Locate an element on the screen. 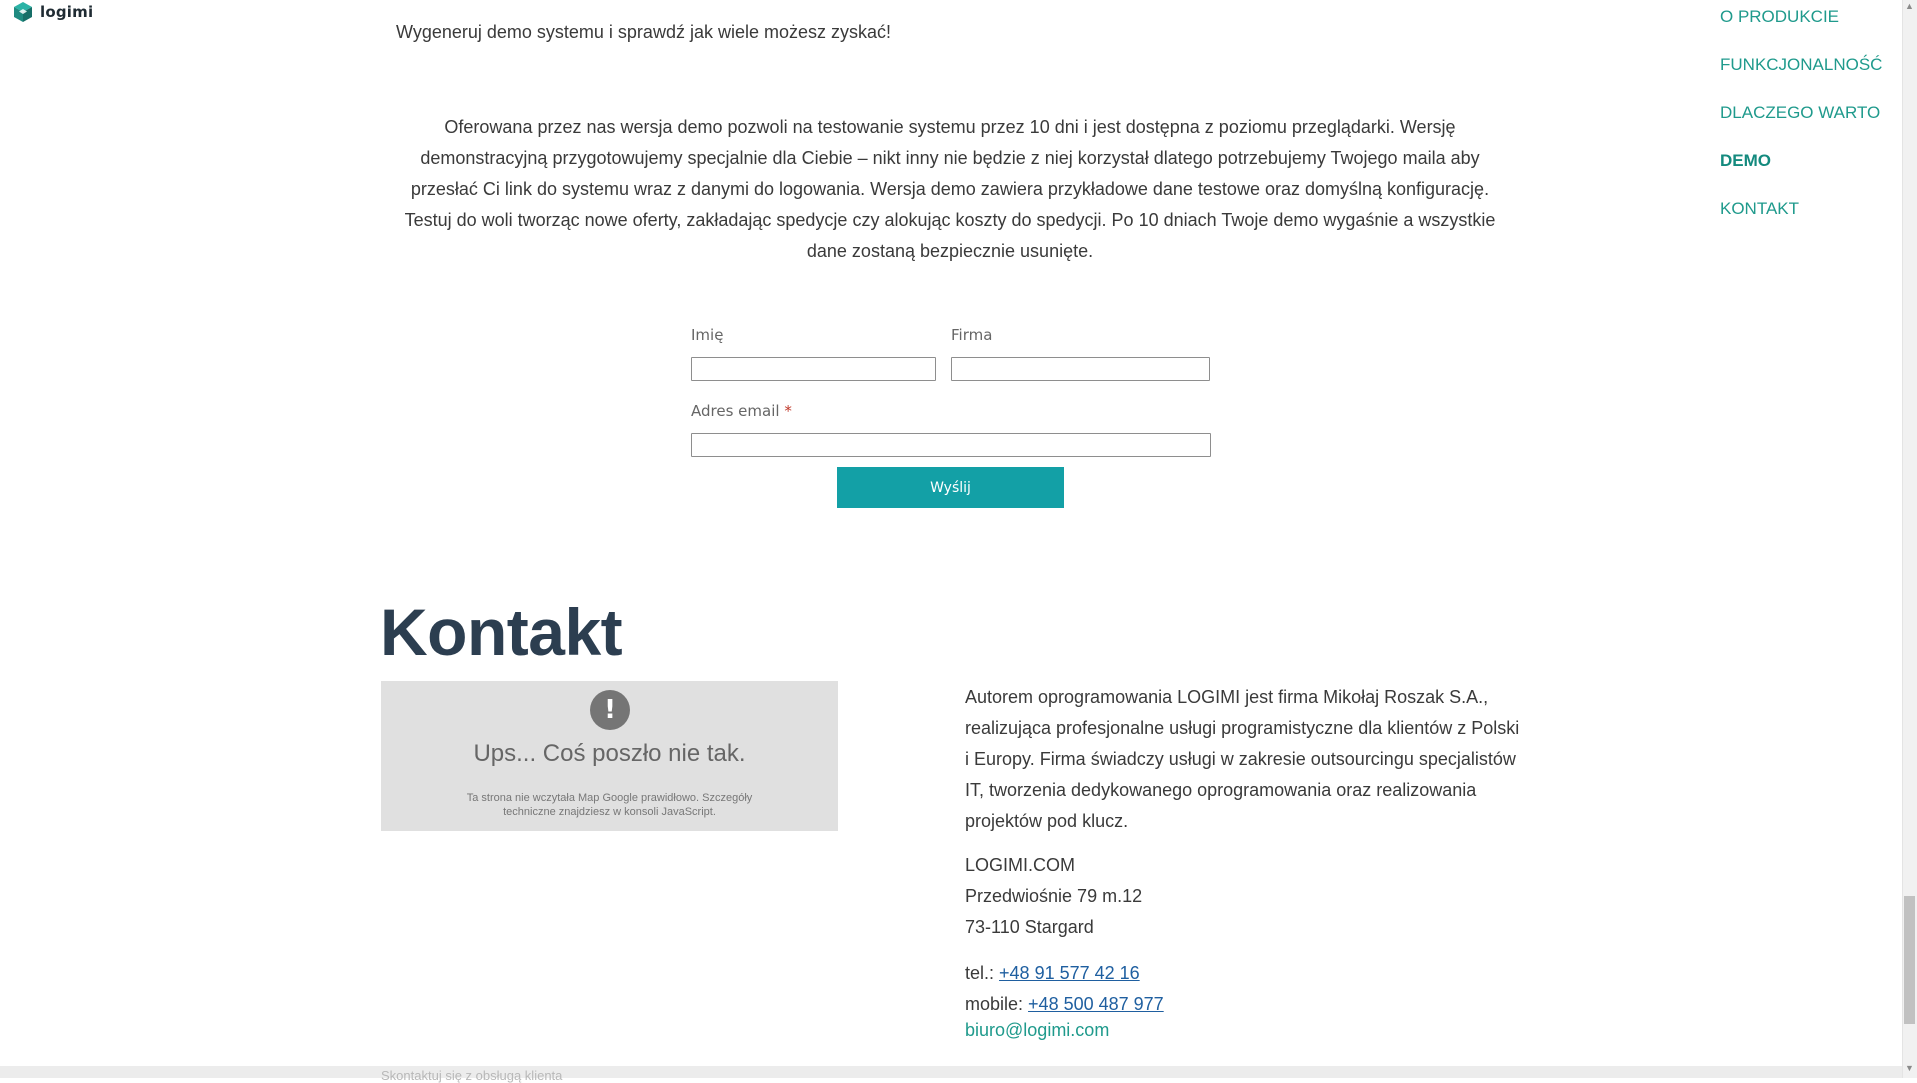 The height and width of the screenshot is (1083, 1917). tel-label: tel.: is located at coordinates (980, 973).